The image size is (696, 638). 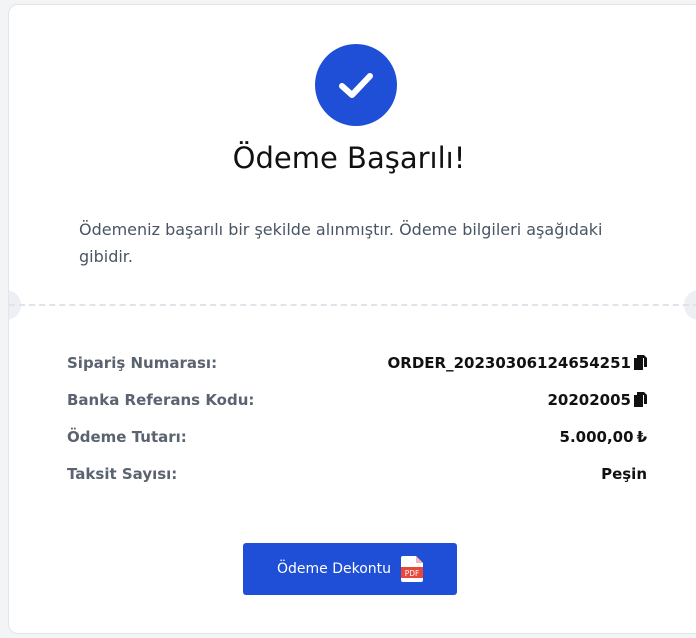 I want to click on installment-value: Peşin, so click(x=624, y=473).